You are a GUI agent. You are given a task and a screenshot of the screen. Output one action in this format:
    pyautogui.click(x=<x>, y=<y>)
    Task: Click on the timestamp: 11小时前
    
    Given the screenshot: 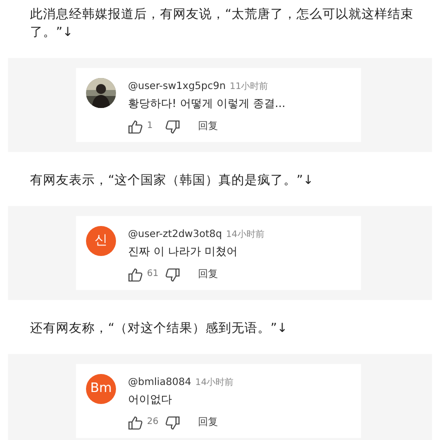 What is the action you would take?
    pyautogui.click(x=249, y=87)
    